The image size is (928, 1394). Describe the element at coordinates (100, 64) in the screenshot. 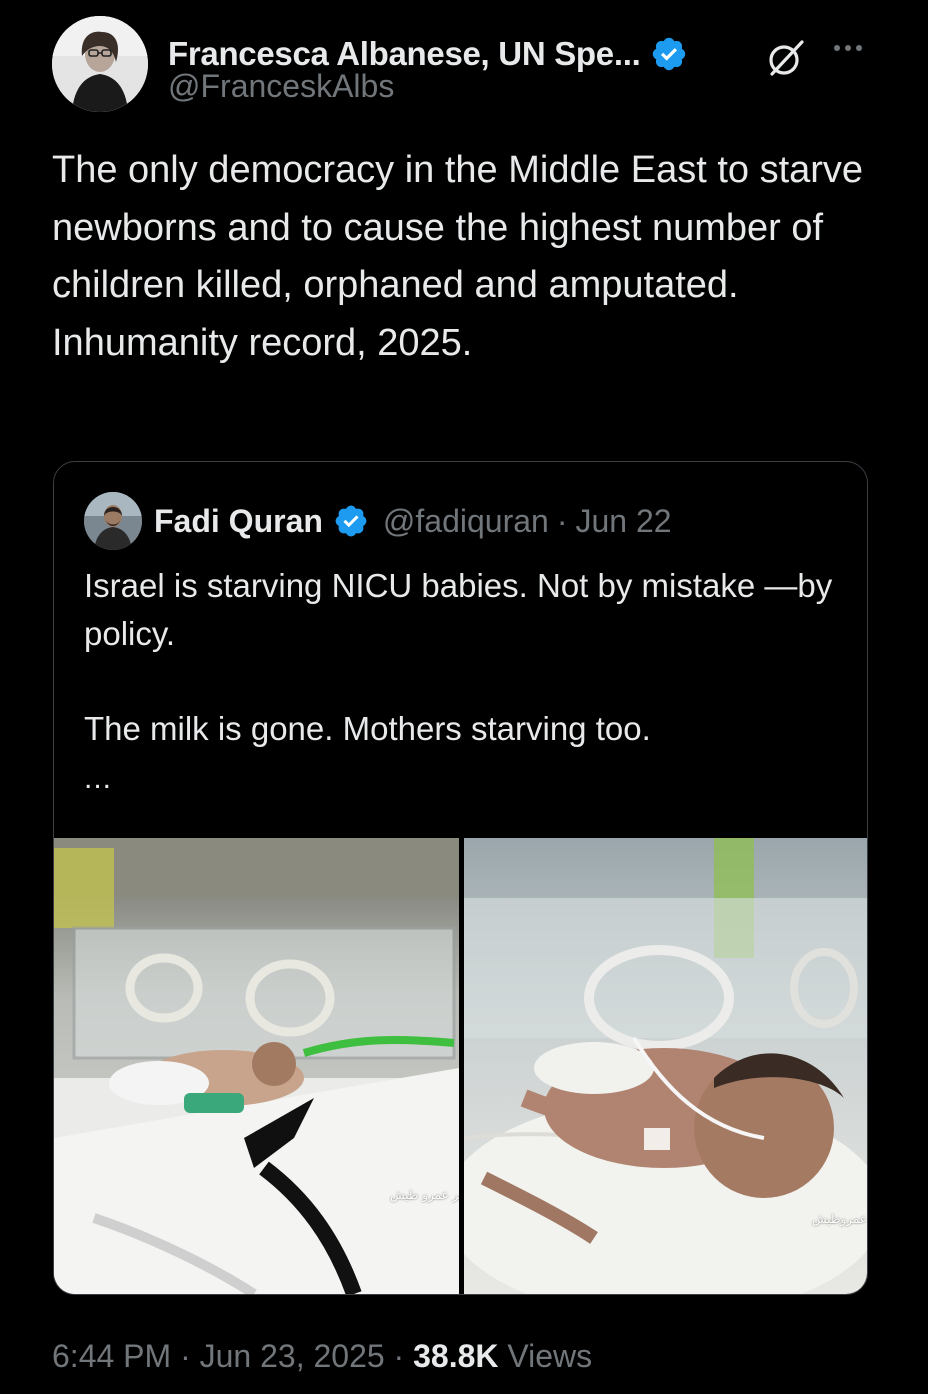

I see `author-avatar` at that location.